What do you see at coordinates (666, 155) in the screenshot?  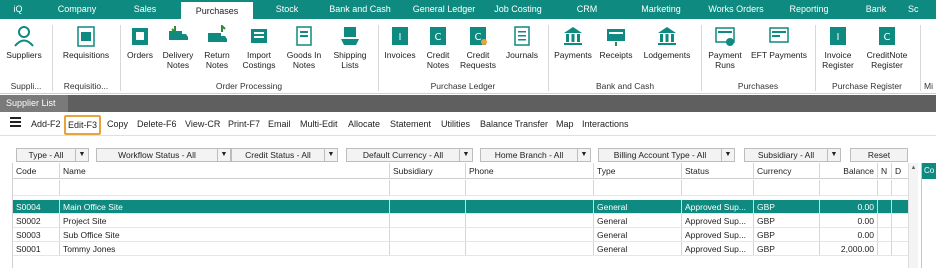 I see `filter-billing-account-type: Billing Account Type - All ▼` at bounding box center [666, 155].